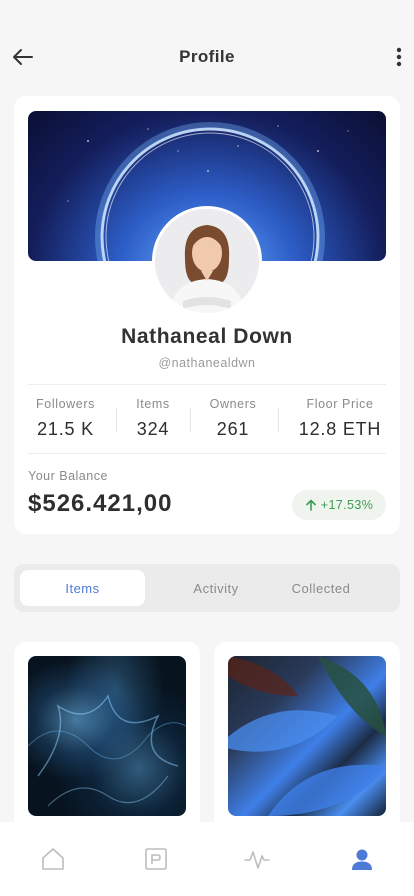  I want to click on avatar, so click(207, 261).